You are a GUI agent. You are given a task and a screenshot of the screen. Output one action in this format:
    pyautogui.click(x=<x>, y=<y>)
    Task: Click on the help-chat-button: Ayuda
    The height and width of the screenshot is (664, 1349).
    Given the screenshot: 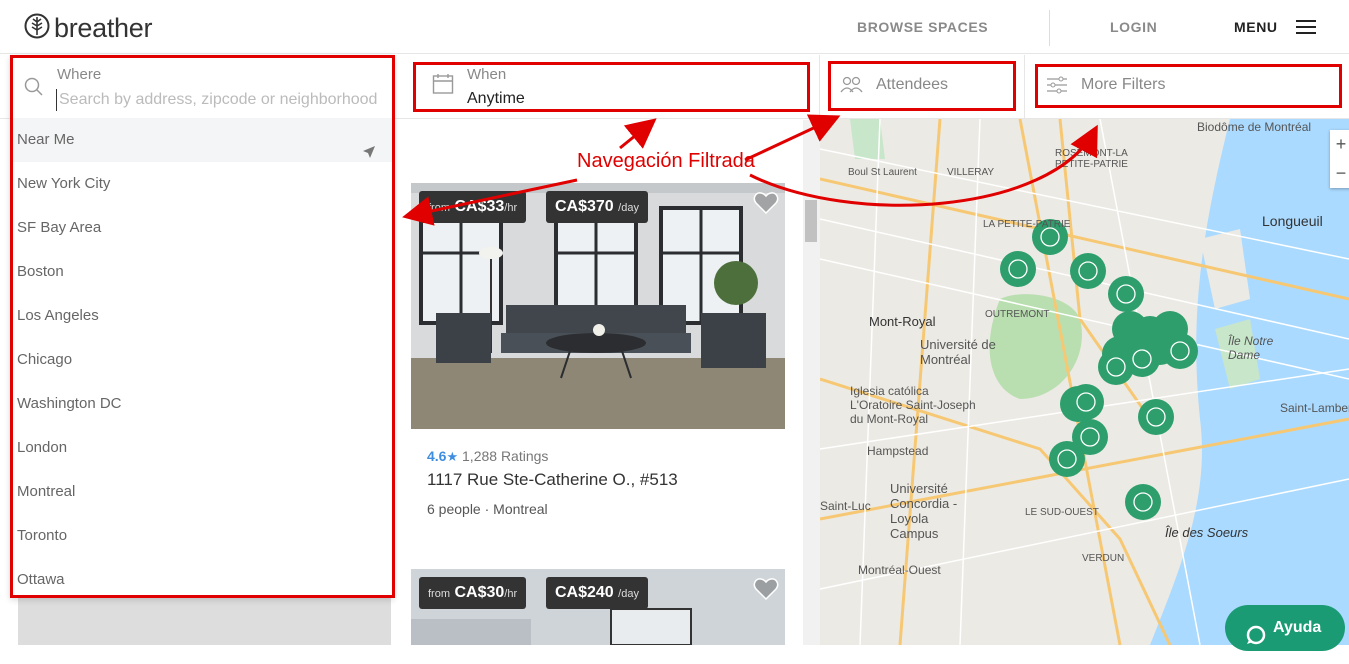 What is the action you would take?
    pyautogui.click(x=1285, y=628)
    